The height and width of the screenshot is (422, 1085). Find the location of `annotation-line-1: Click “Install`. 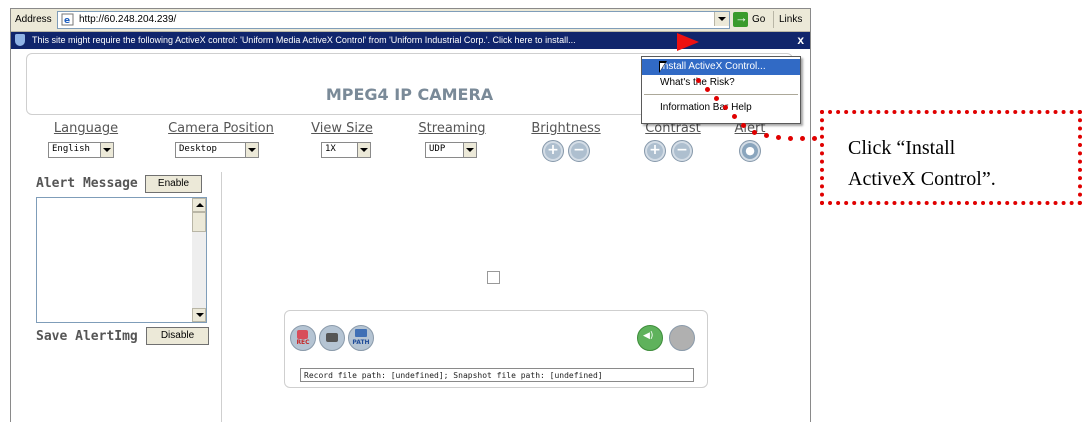

annotation-line-1: Click “Install is located at coordinates (902, 148).